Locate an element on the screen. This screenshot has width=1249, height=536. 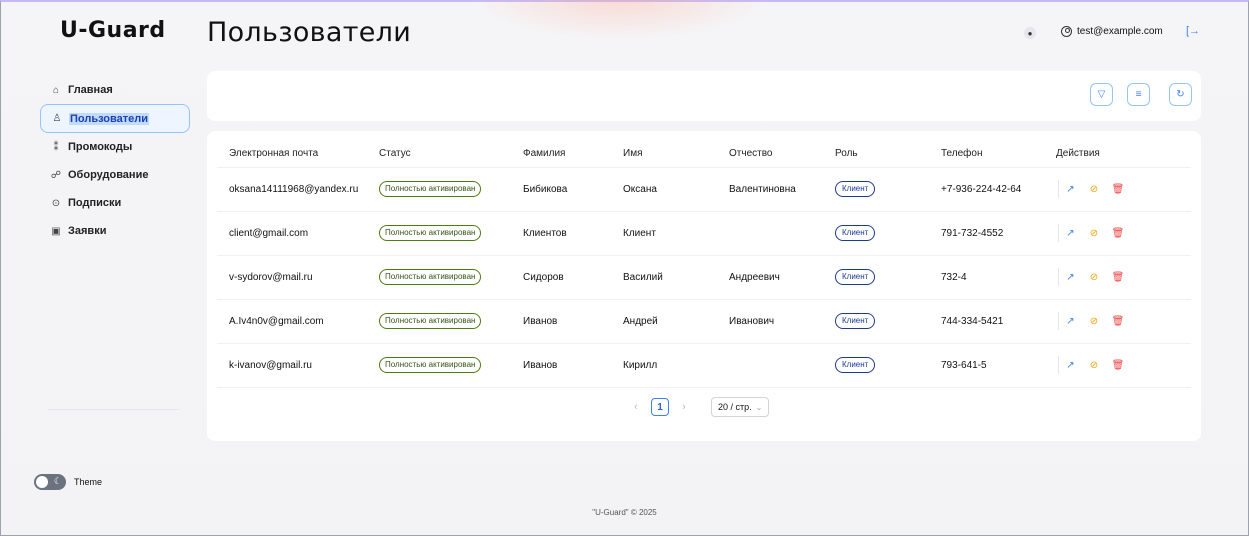
pagination: ‹ 1 › 20 / стр. ⌄ is located at coordinates (700, 407).